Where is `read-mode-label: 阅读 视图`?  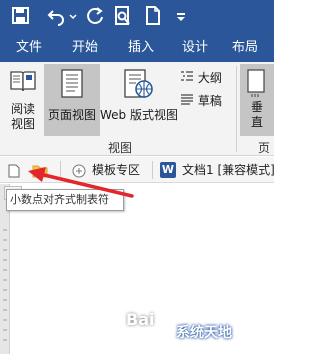
read-mode-label: 阅读 视图 is located at coordinates (22, 116).